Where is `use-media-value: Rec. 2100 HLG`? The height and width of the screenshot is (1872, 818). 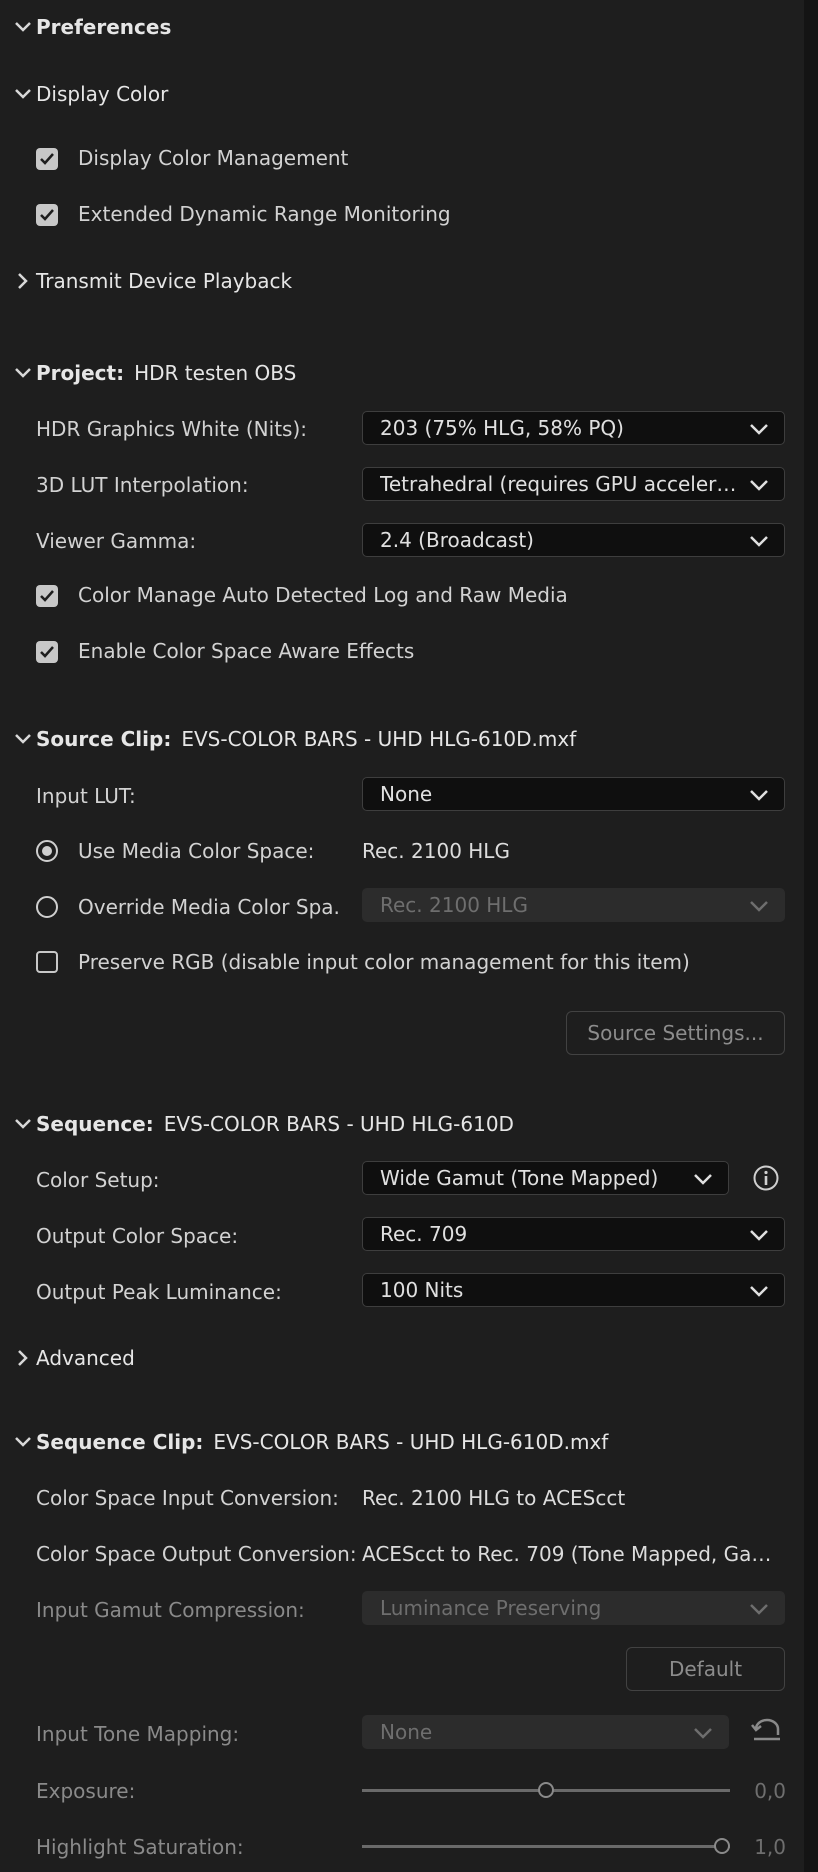 use-media-value: Rec. 2100 HLG is located at coordinates (436, 851).